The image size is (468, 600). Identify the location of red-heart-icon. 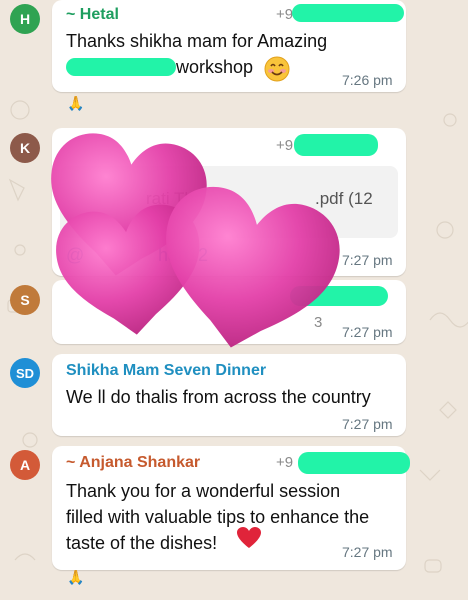
(249, 537).